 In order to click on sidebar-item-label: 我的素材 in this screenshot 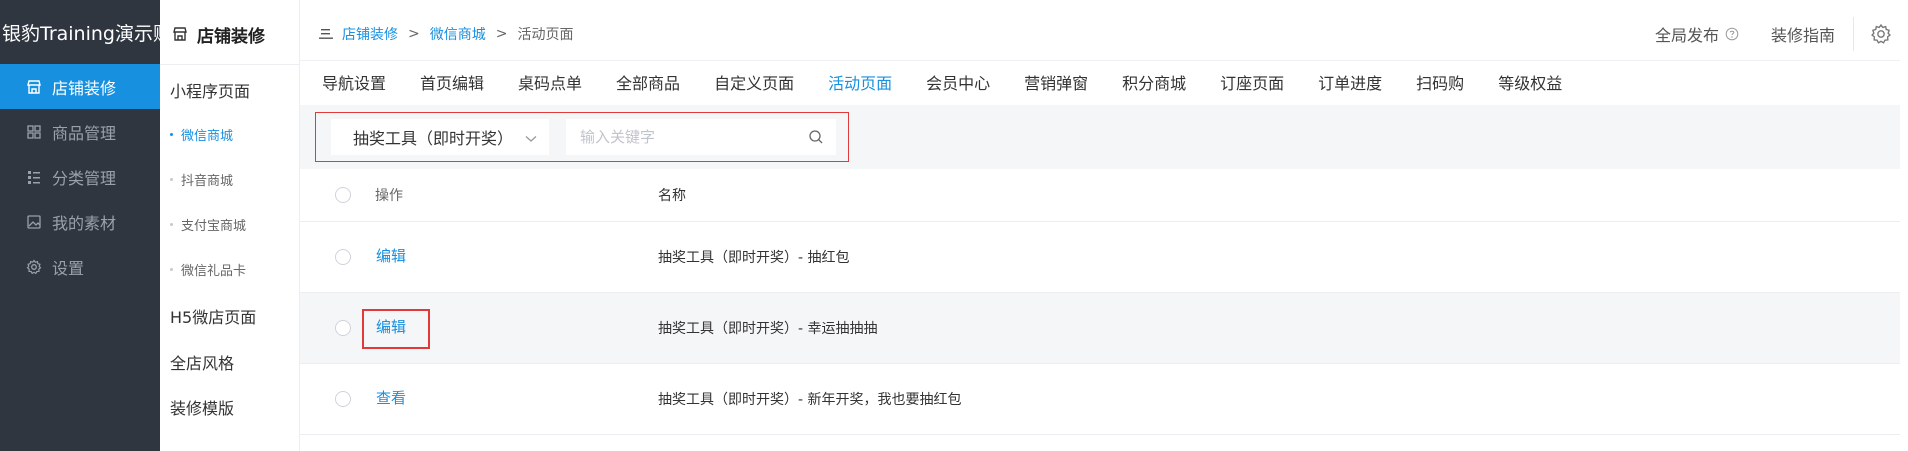, I will do `click(84, 223)`.